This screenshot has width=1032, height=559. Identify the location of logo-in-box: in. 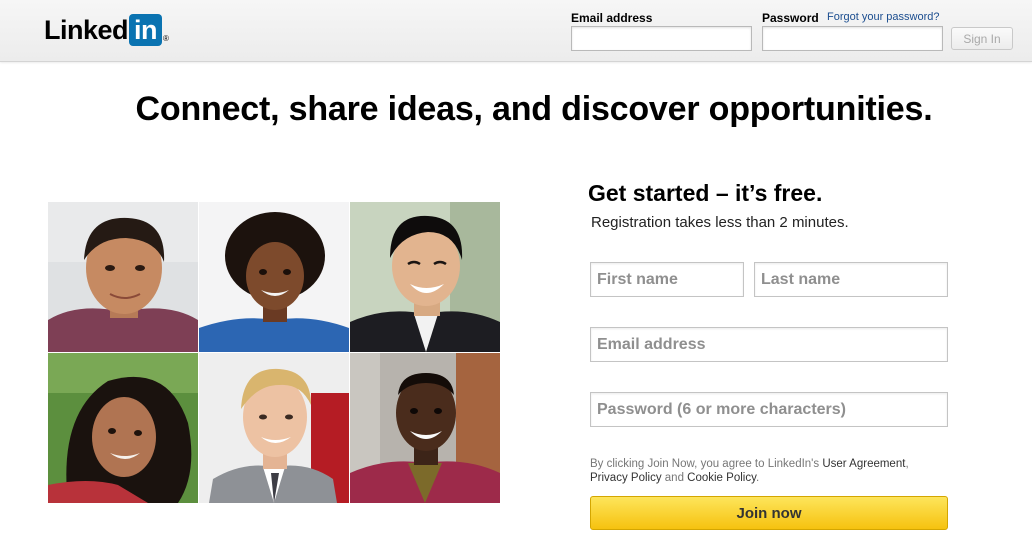
(146, 30).